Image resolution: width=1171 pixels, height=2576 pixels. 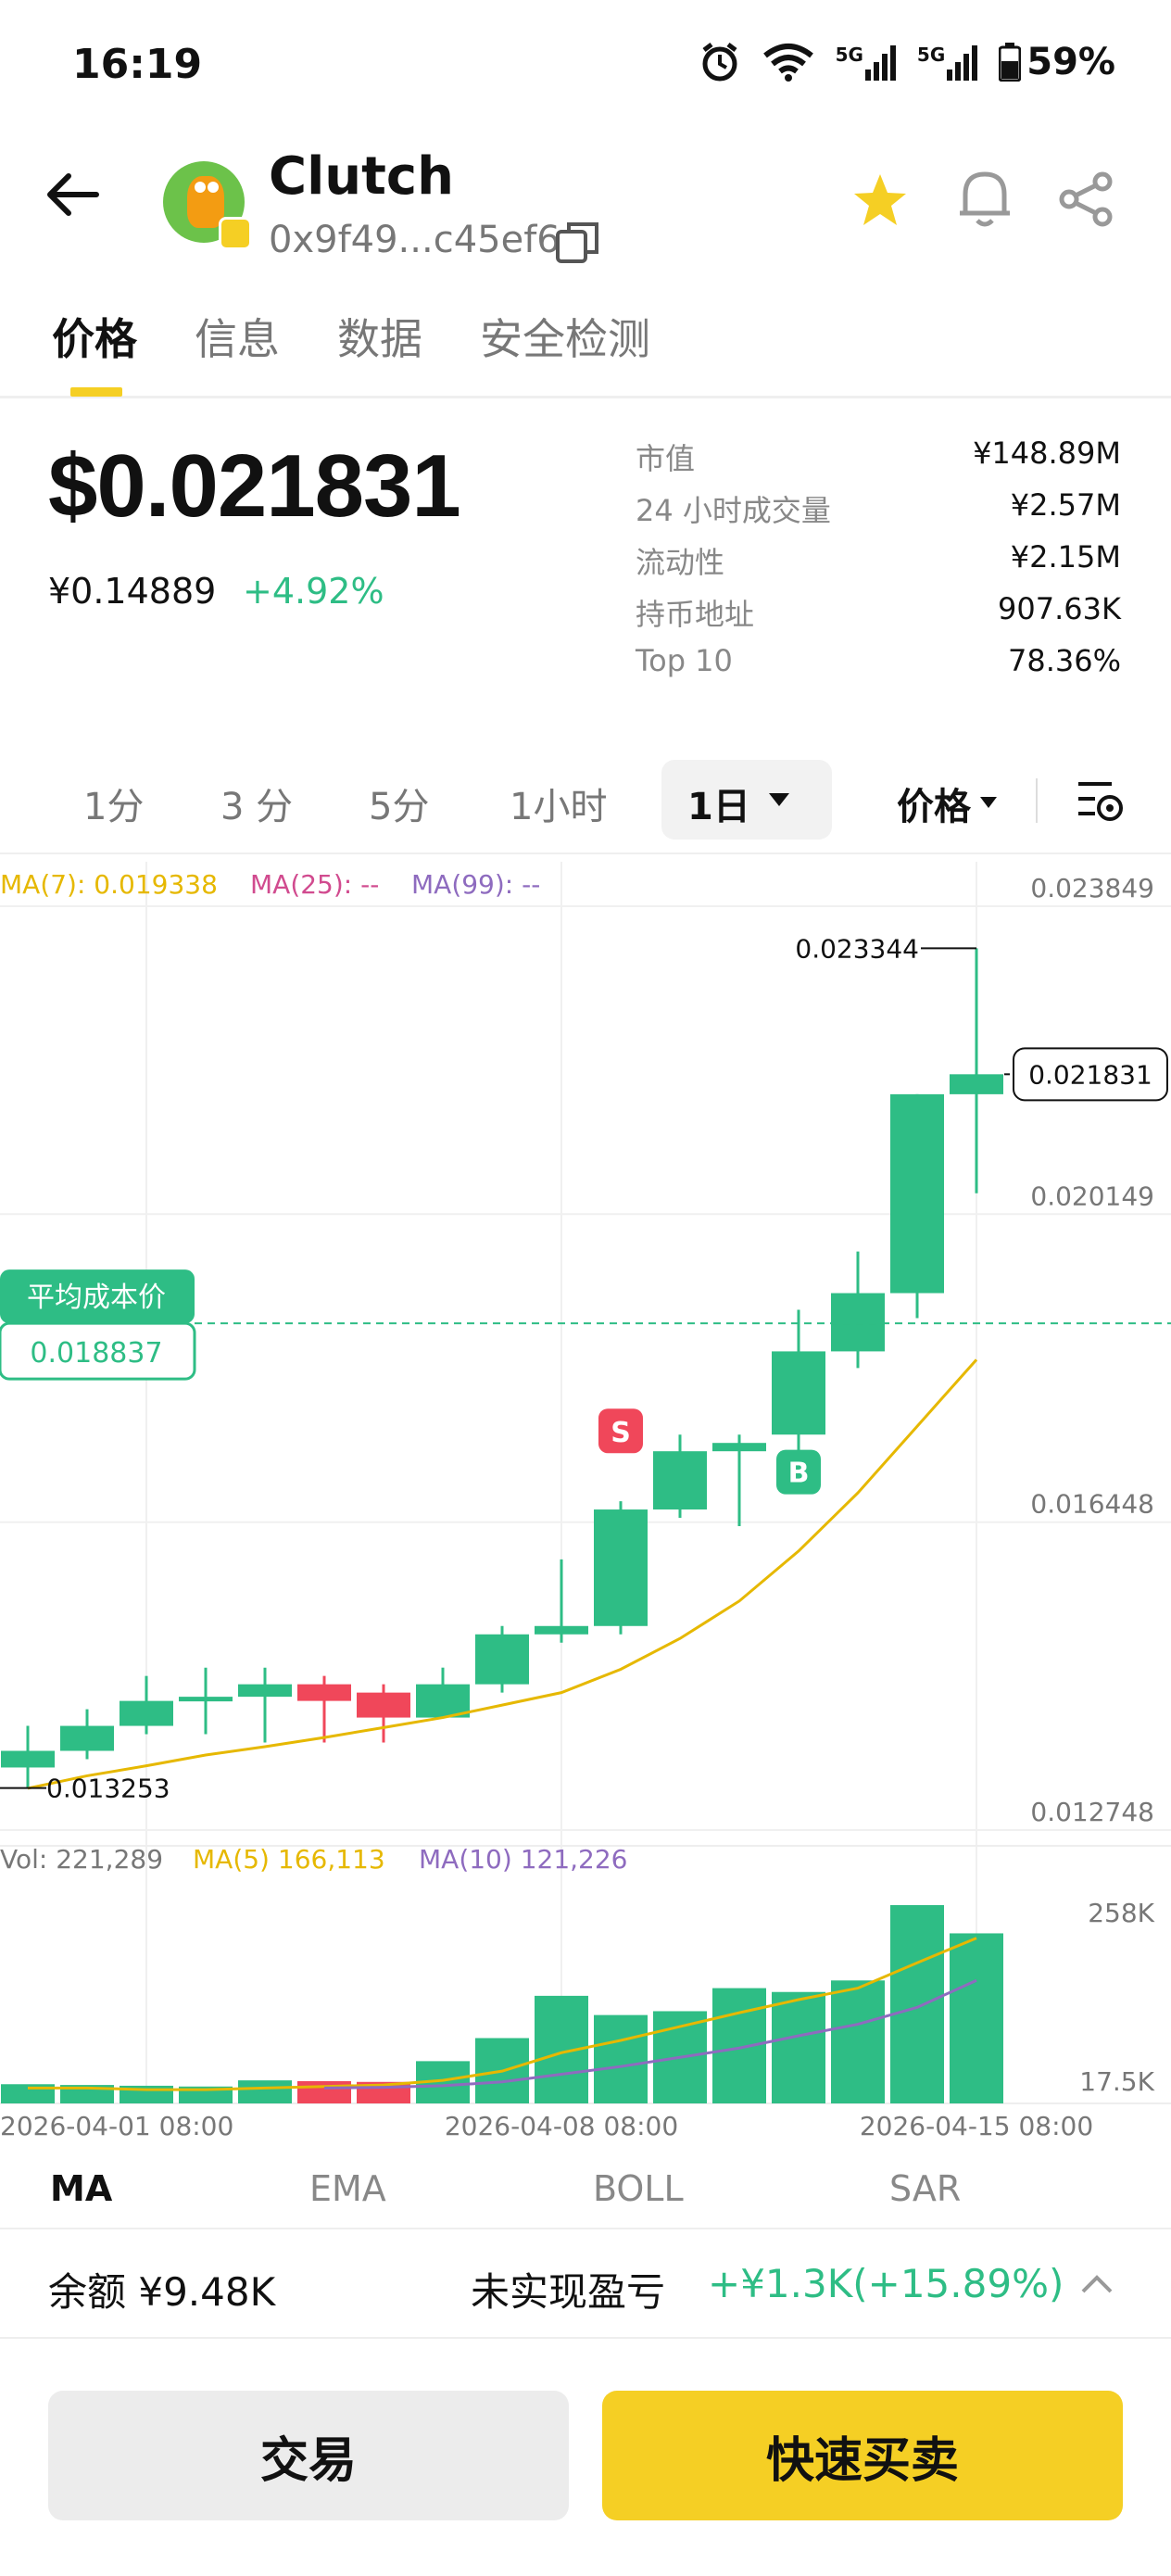 What do you see at coordinates (117, 2125) in the screenshot?
I see `x-tick-label: 2026-04-01 08:00` at bounding box center [117, 2125].